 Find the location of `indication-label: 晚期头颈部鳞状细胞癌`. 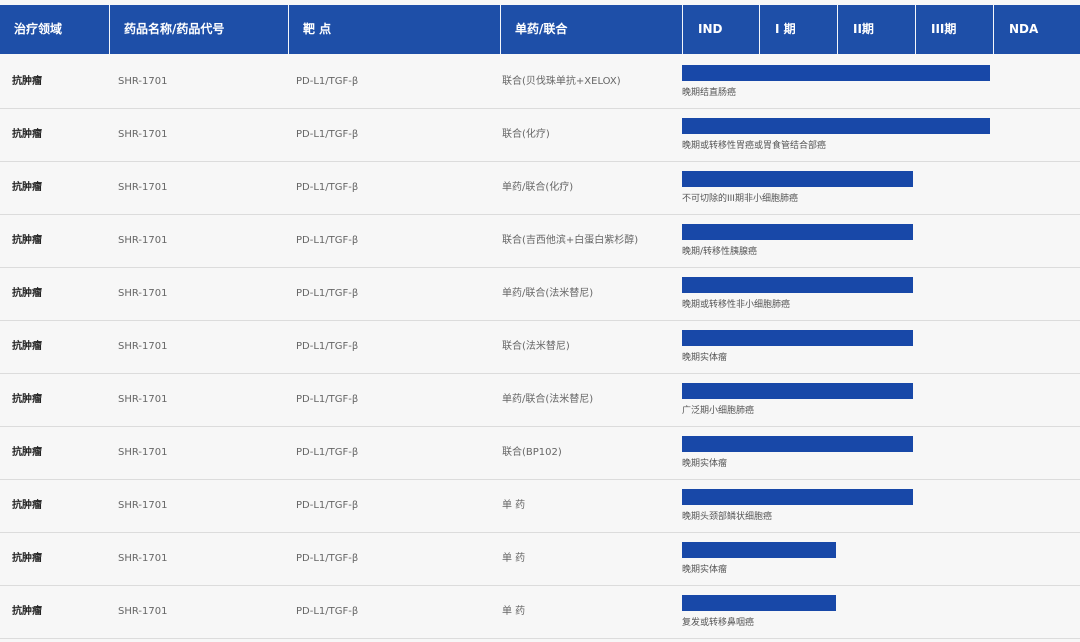

indication-label: 晚期头颈部鳞状细胞癌 is located at coordinates (727, 517).